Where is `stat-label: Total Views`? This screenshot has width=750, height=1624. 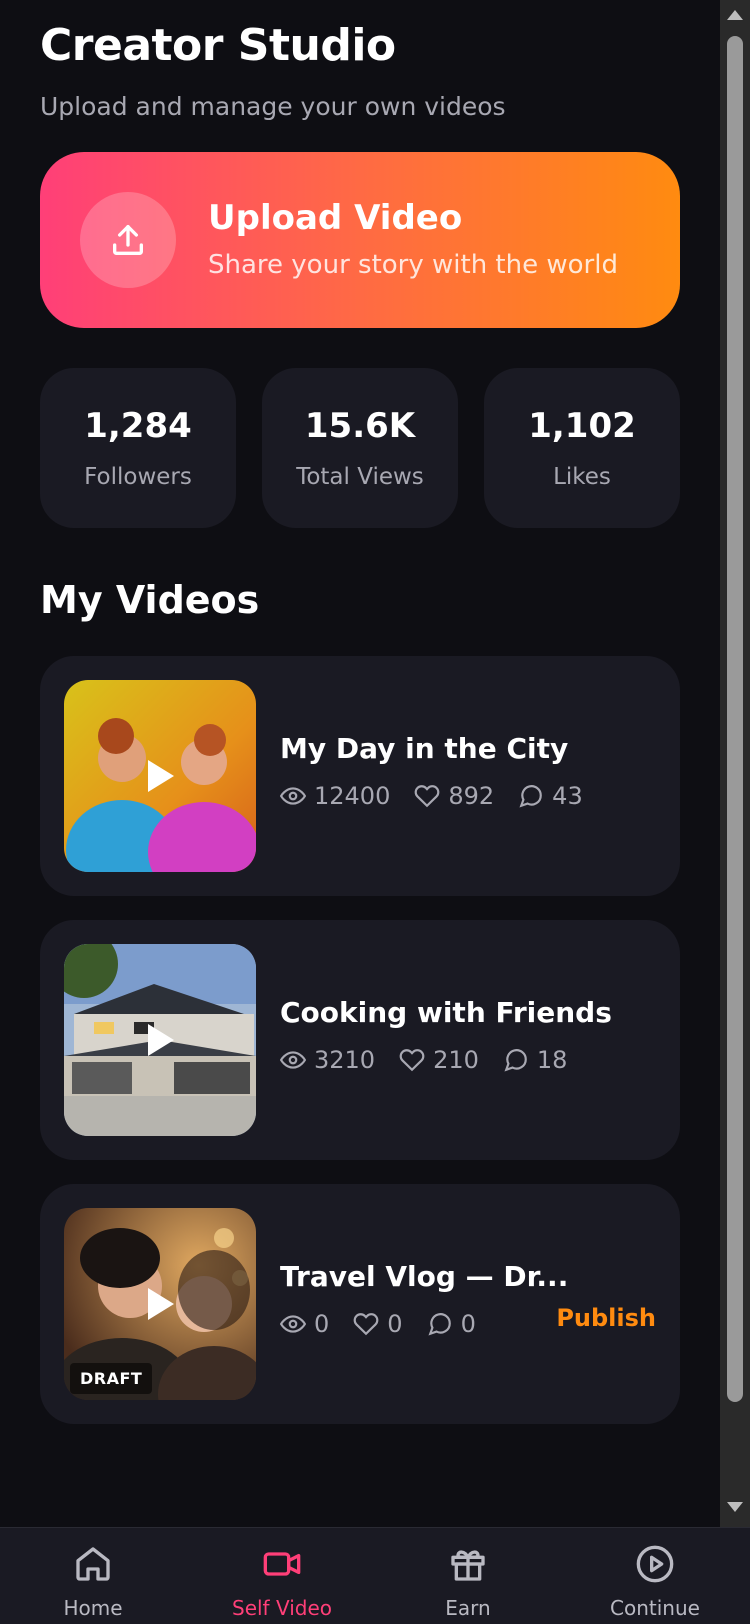
stat-label: Total Views is located at coordinates (360, 477).